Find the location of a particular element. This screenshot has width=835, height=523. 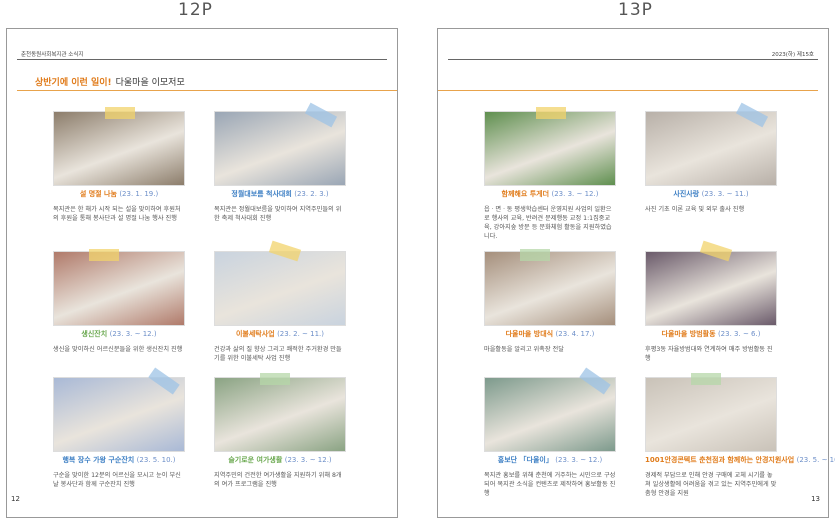

activity-caption: 생신잔치 (23. 3. ~ 12.) is located at coordinates (119, 334).